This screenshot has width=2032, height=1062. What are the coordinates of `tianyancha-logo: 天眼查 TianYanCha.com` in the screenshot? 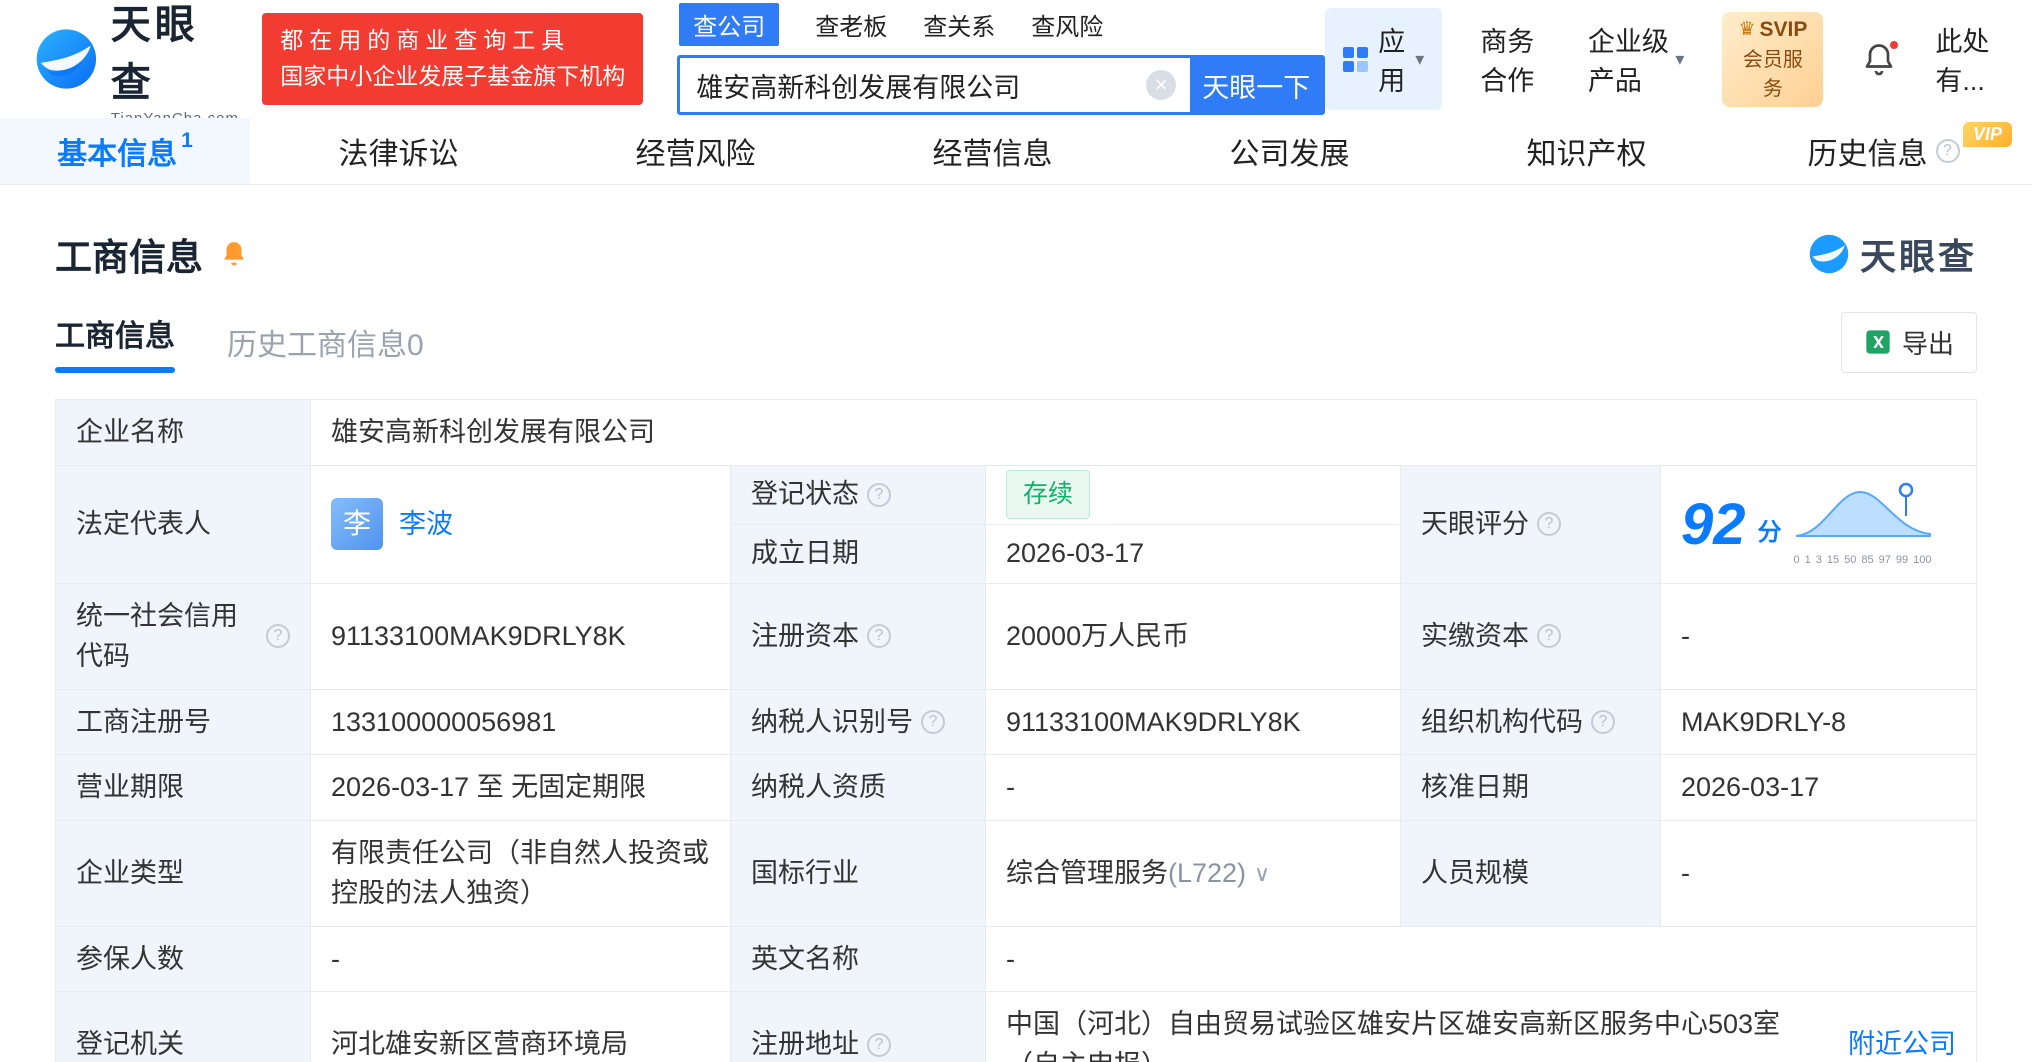 It's located at (137, 63).